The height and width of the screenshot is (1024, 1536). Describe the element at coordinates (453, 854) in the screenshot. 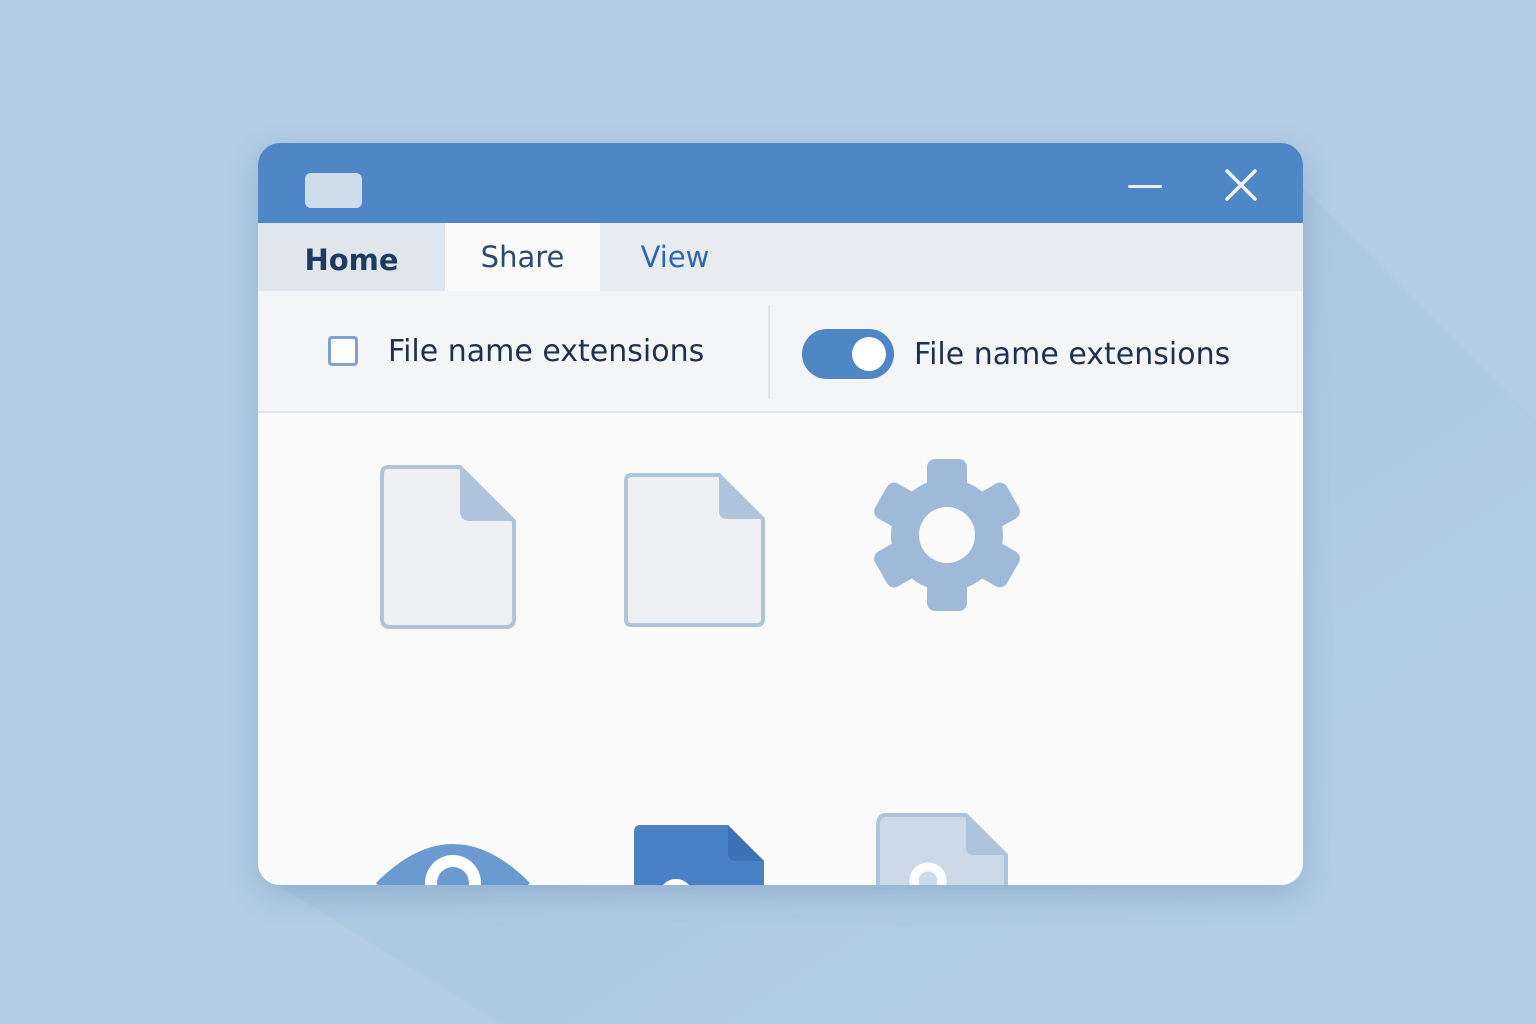

I see `eye-icon` at that location.